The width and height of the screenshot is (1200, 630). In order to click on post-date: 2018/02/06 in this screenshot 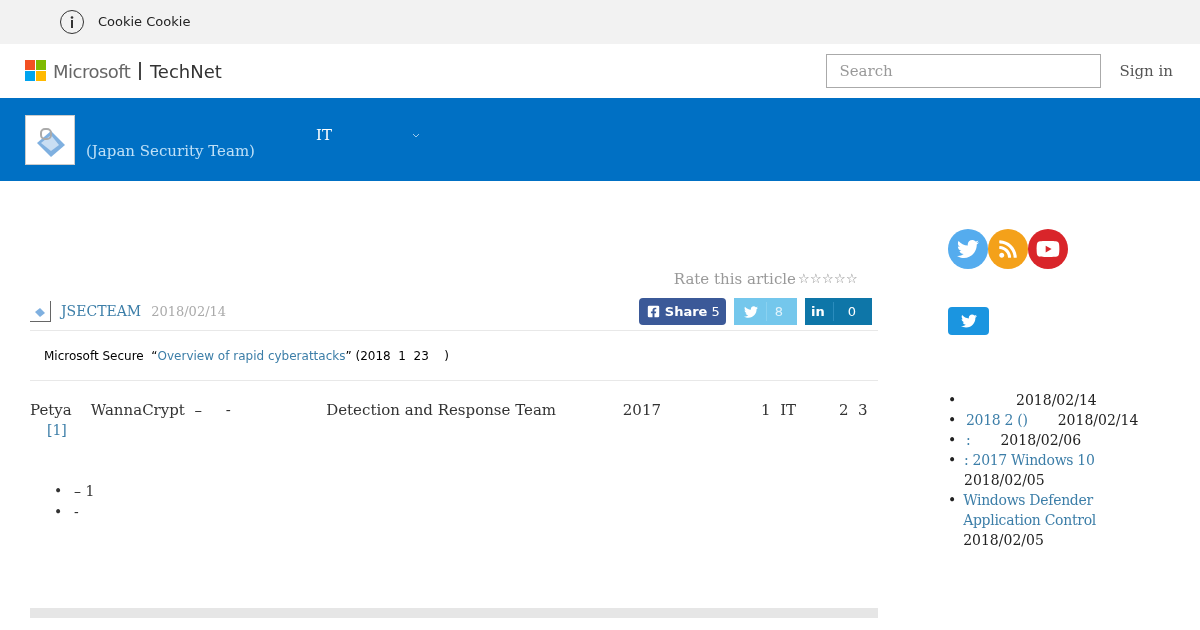, I will do `click(1041, 440)`.